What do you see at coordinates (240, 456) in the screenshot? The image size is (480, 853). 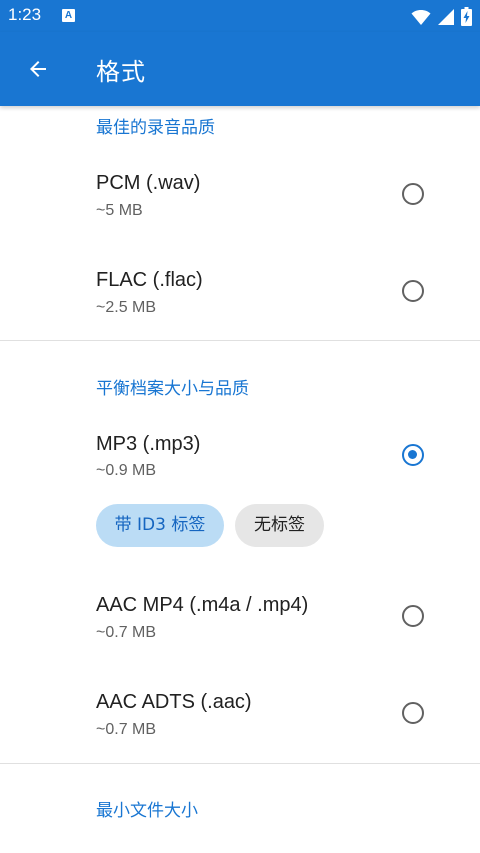 I see `format-option-mp3: MP3 (.mp3) ~0.9 MB` at bounding box center [240, 456].